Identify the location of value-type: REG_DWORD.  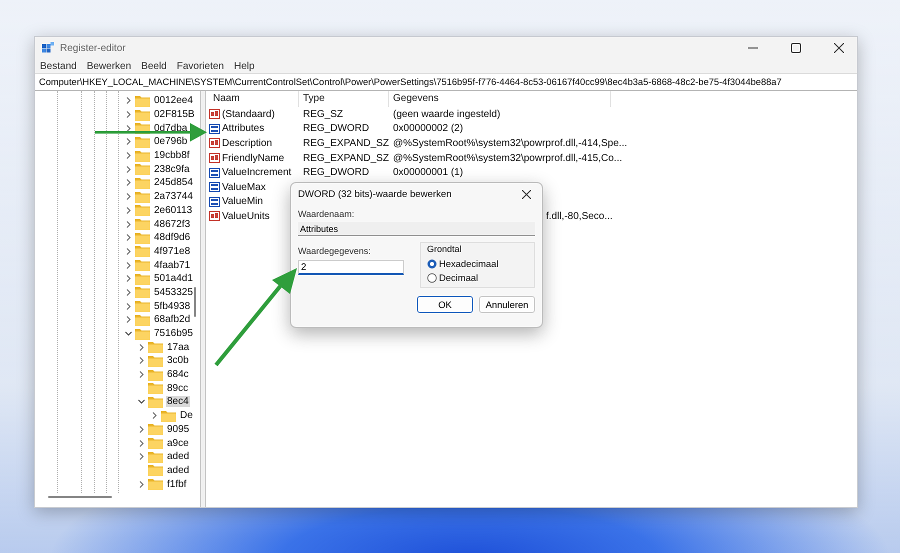
(336, 172).